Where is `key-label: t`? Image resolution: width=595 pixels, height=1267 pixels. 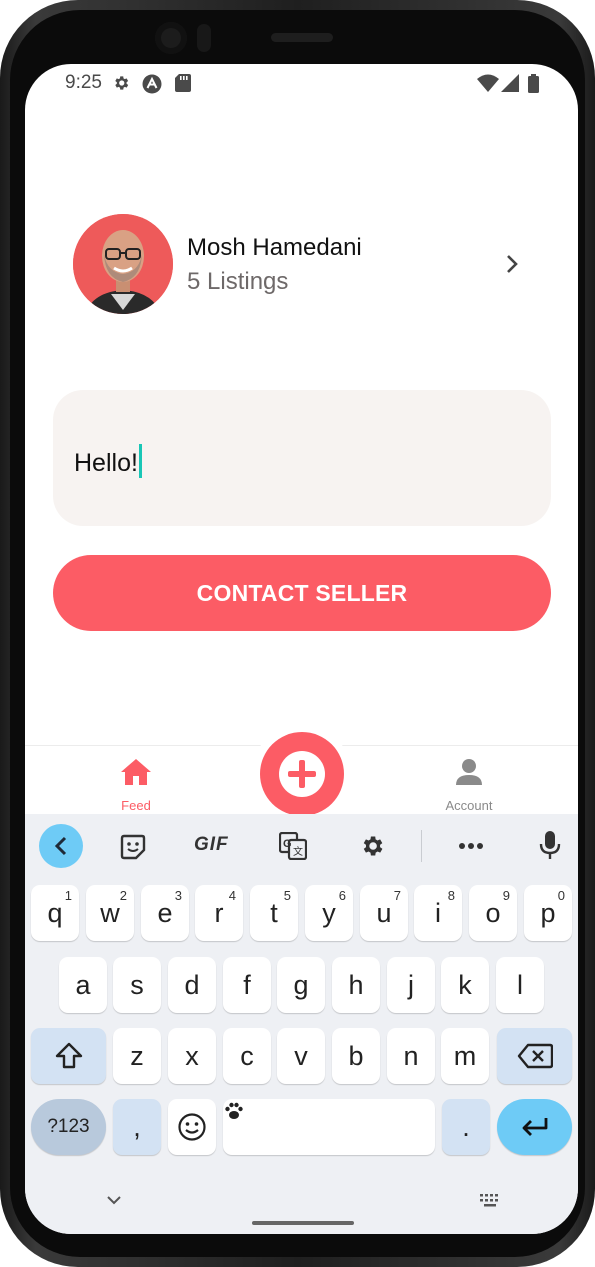
key-label: t is located at coordinates (274, 912).